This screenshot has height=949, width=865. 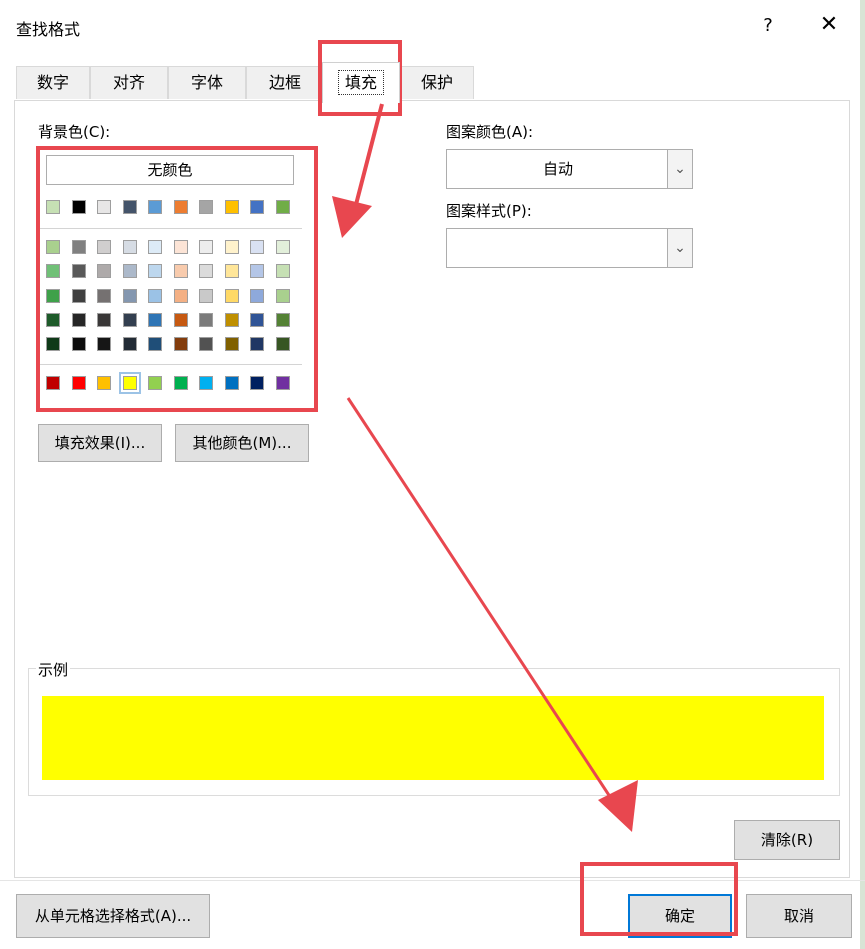 I want to click on tab-fill: 填充, so click(x=361, y=82).